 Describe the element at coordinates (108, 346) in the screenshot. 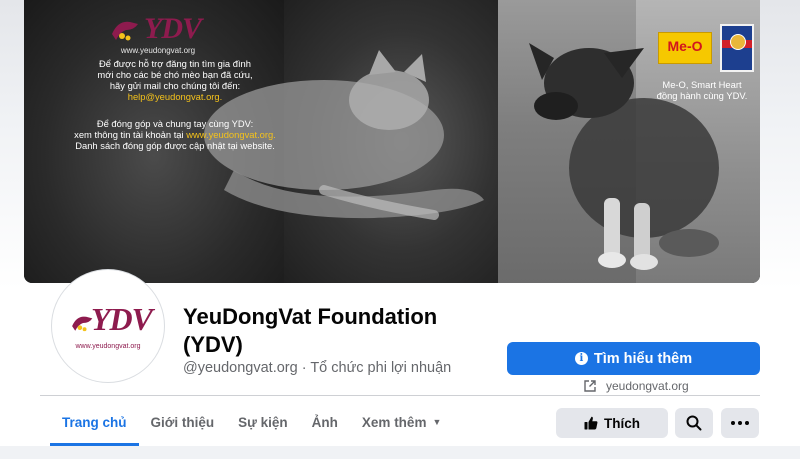

I see `avatar-logo-url: www.yeudongvat.org` at that location.